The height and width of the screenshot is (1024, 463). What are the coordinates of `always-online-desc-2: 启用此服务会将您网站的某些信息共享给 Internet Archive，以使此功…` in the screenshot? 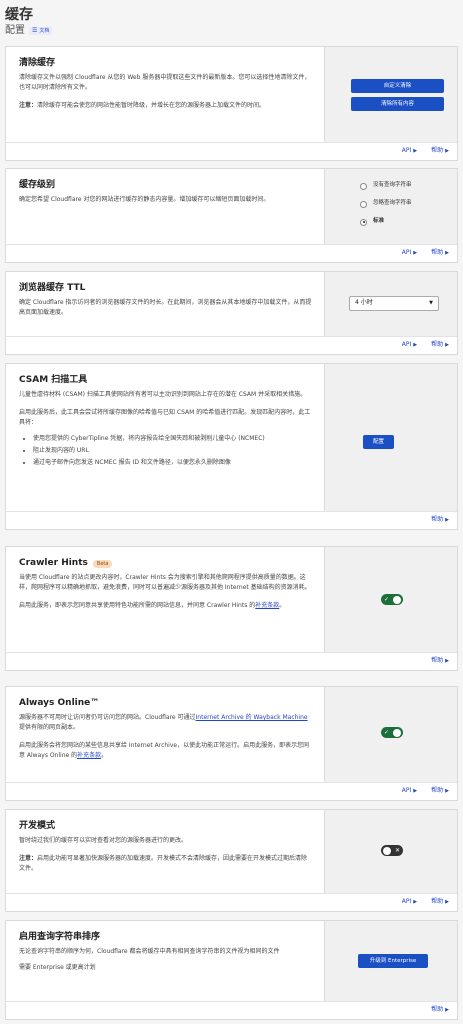 It's located at (164, 751).